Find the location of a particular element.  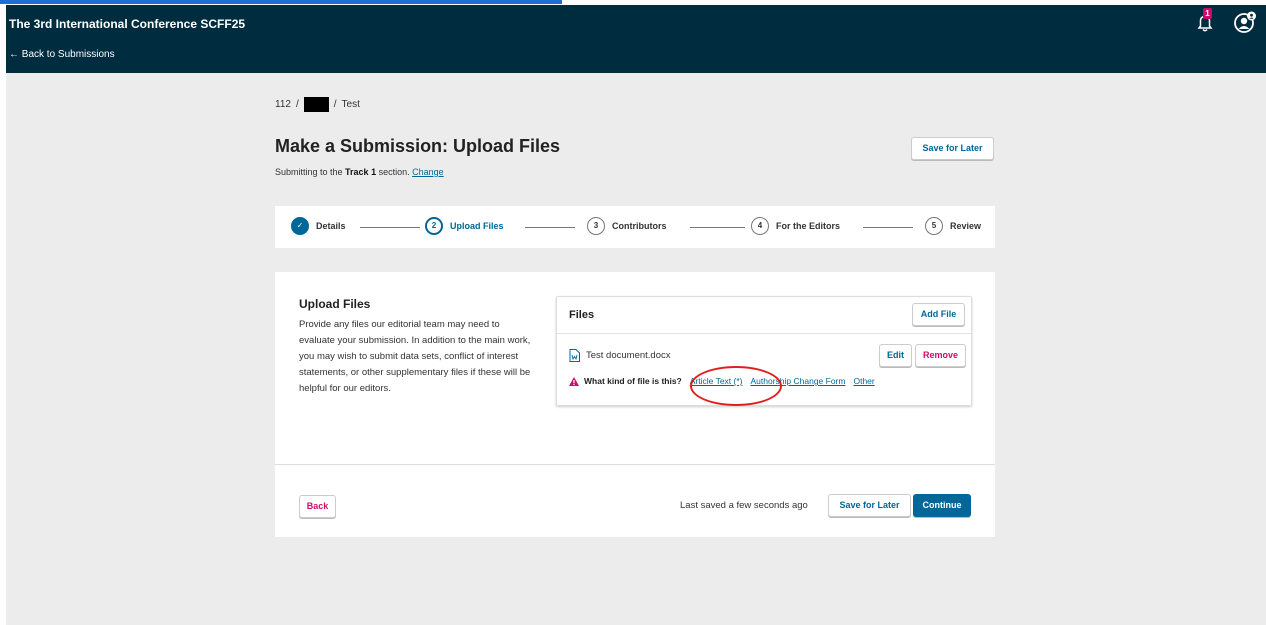

page-title: Make a Submission: Upload Files is located at coordinates (418, 146).